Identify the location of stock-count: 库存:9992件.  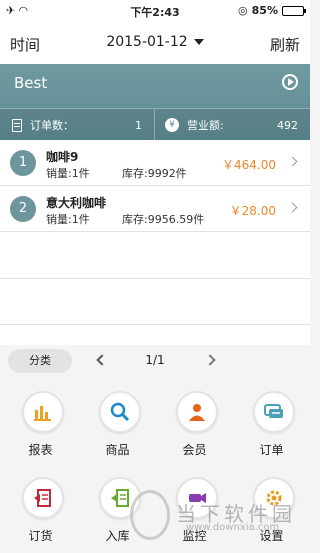
(154, 173).